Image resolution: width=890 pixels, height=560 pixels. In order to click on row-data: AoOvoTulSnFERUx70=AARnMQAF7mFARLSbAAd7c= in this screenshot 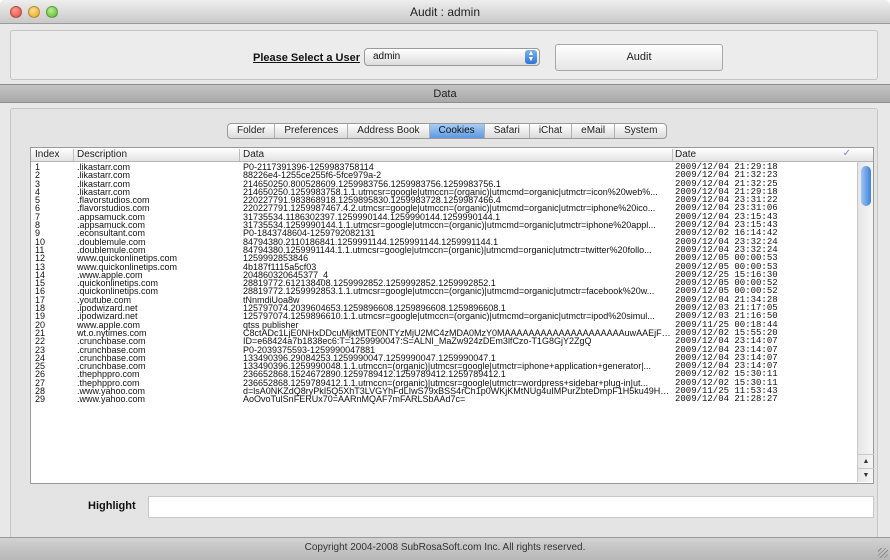, I will do `click(354, 399)`.